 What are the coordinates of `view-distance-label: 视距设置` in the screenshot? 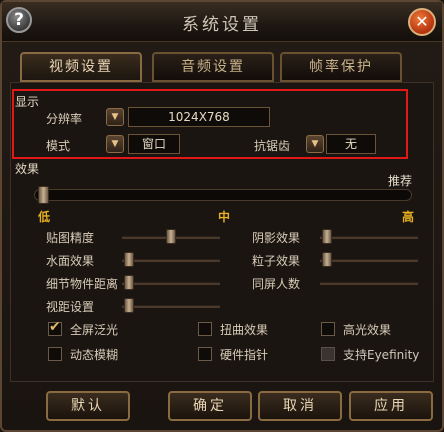 It's located at (70, 307).